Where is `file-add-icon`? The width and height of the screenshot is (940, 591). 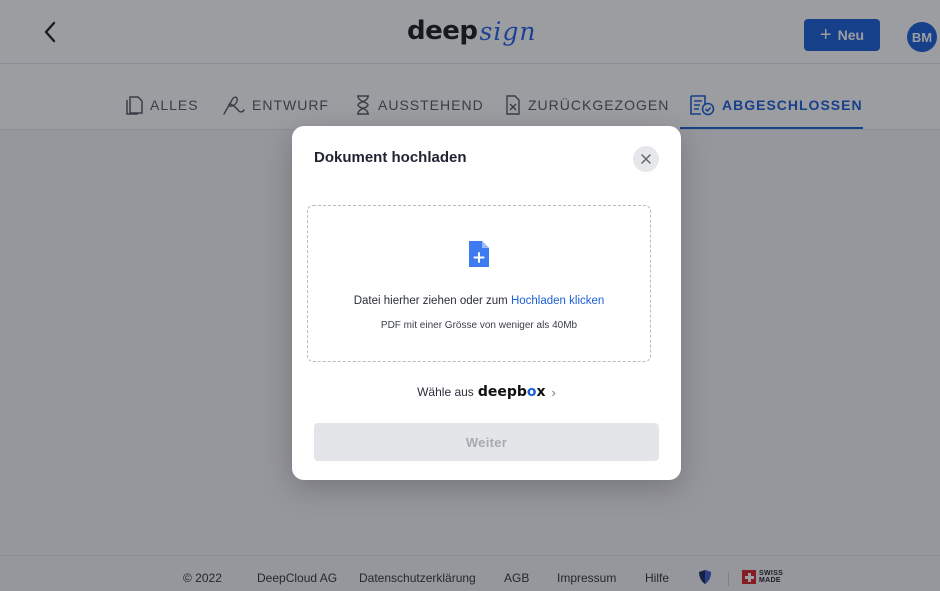
file-add-icon is located at coordinates (479, 254).